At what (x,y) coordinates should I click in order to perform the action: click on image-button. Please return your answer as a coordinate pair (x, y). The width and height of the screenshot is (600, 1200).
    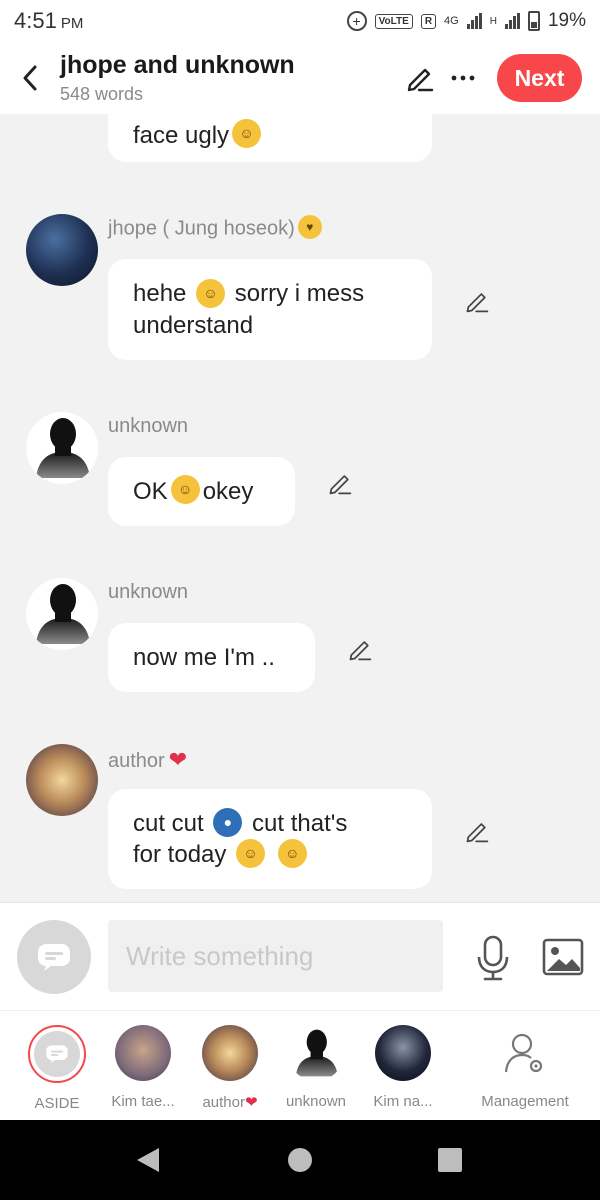
    Looking at the image, I should click on (563, 957).